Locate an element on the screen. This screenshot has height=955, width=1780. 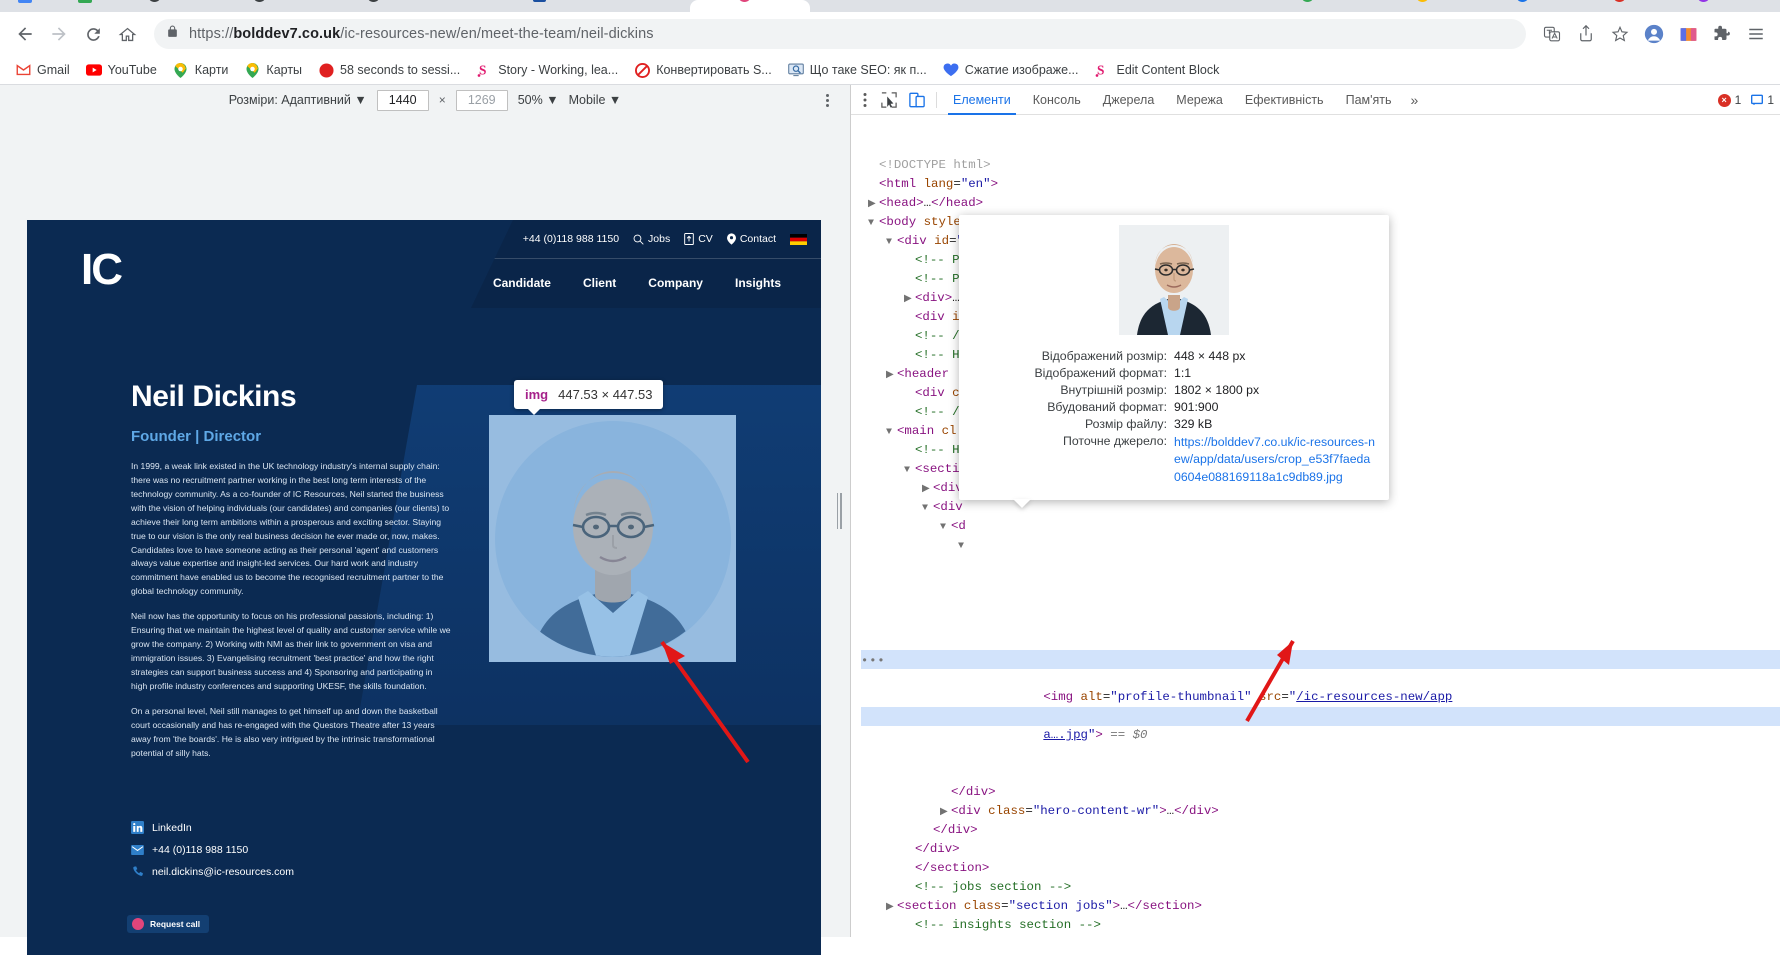
image-property-row: Відображений розмір: 448 × 448 px is located at coordinates (1174, 355).